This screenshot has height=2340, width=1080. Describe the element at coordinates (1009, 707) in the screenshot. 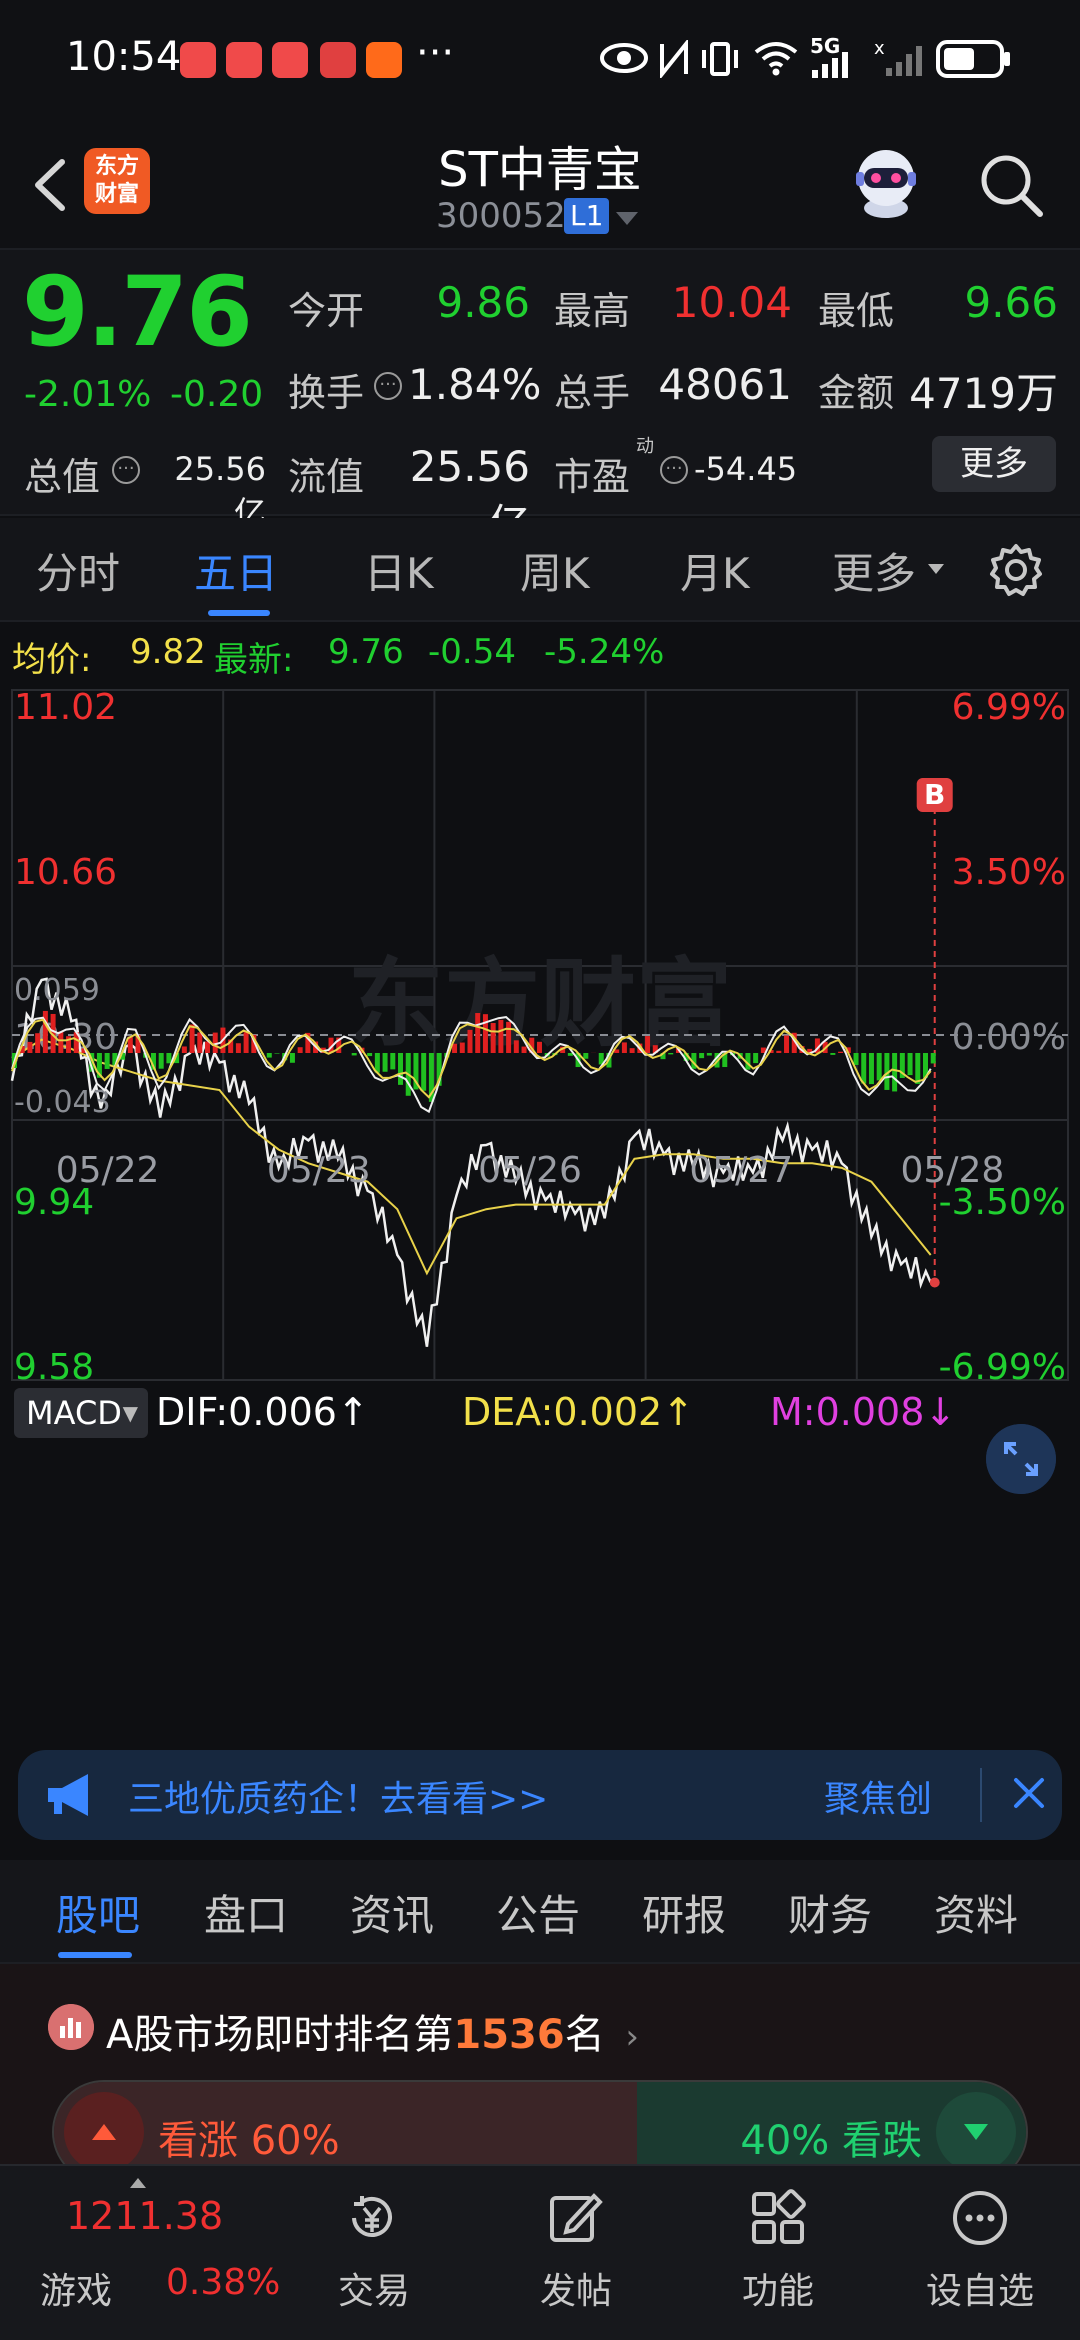

I see `y-right-tick: 6.99%` at that location.